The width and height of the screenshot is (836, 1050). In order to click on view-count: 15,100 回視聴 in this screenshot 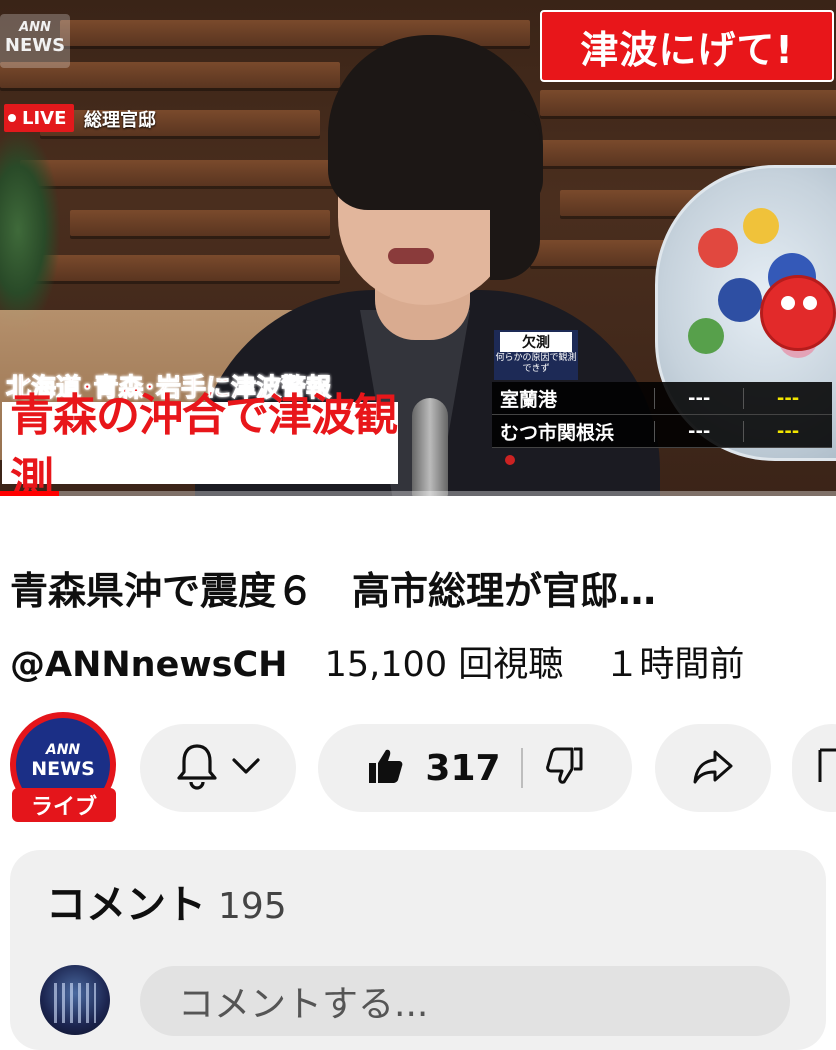, I will do `click(444, 665)`.